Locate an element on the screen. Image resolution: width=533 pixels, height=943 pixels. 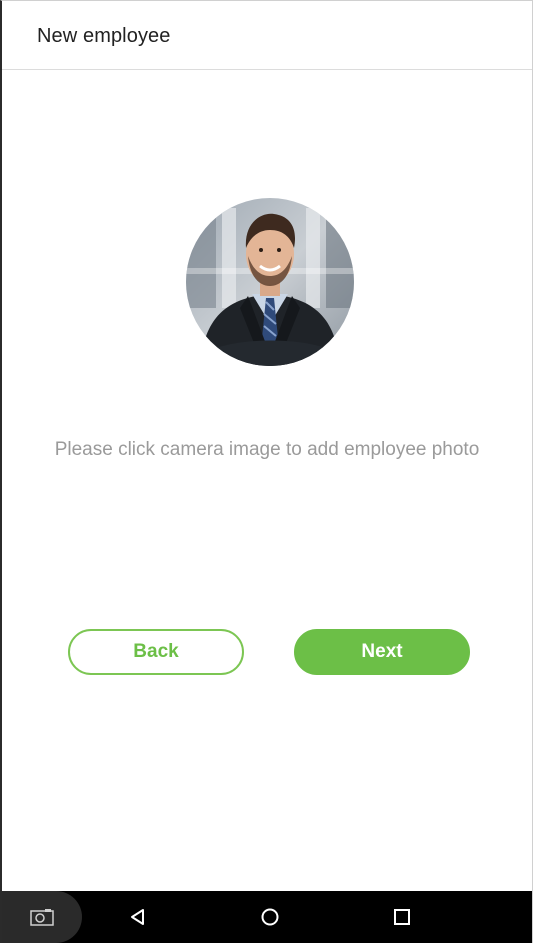
camera-nav-button is located at coordinates (42, 917).